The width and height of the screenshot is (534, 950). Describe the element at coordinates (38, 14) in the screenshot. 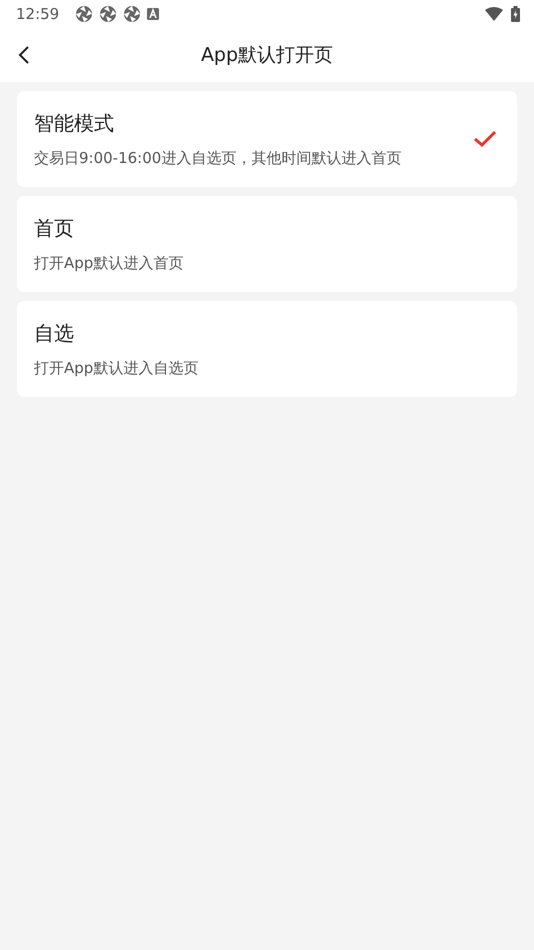

I see `status-time: 12:59` at that location.